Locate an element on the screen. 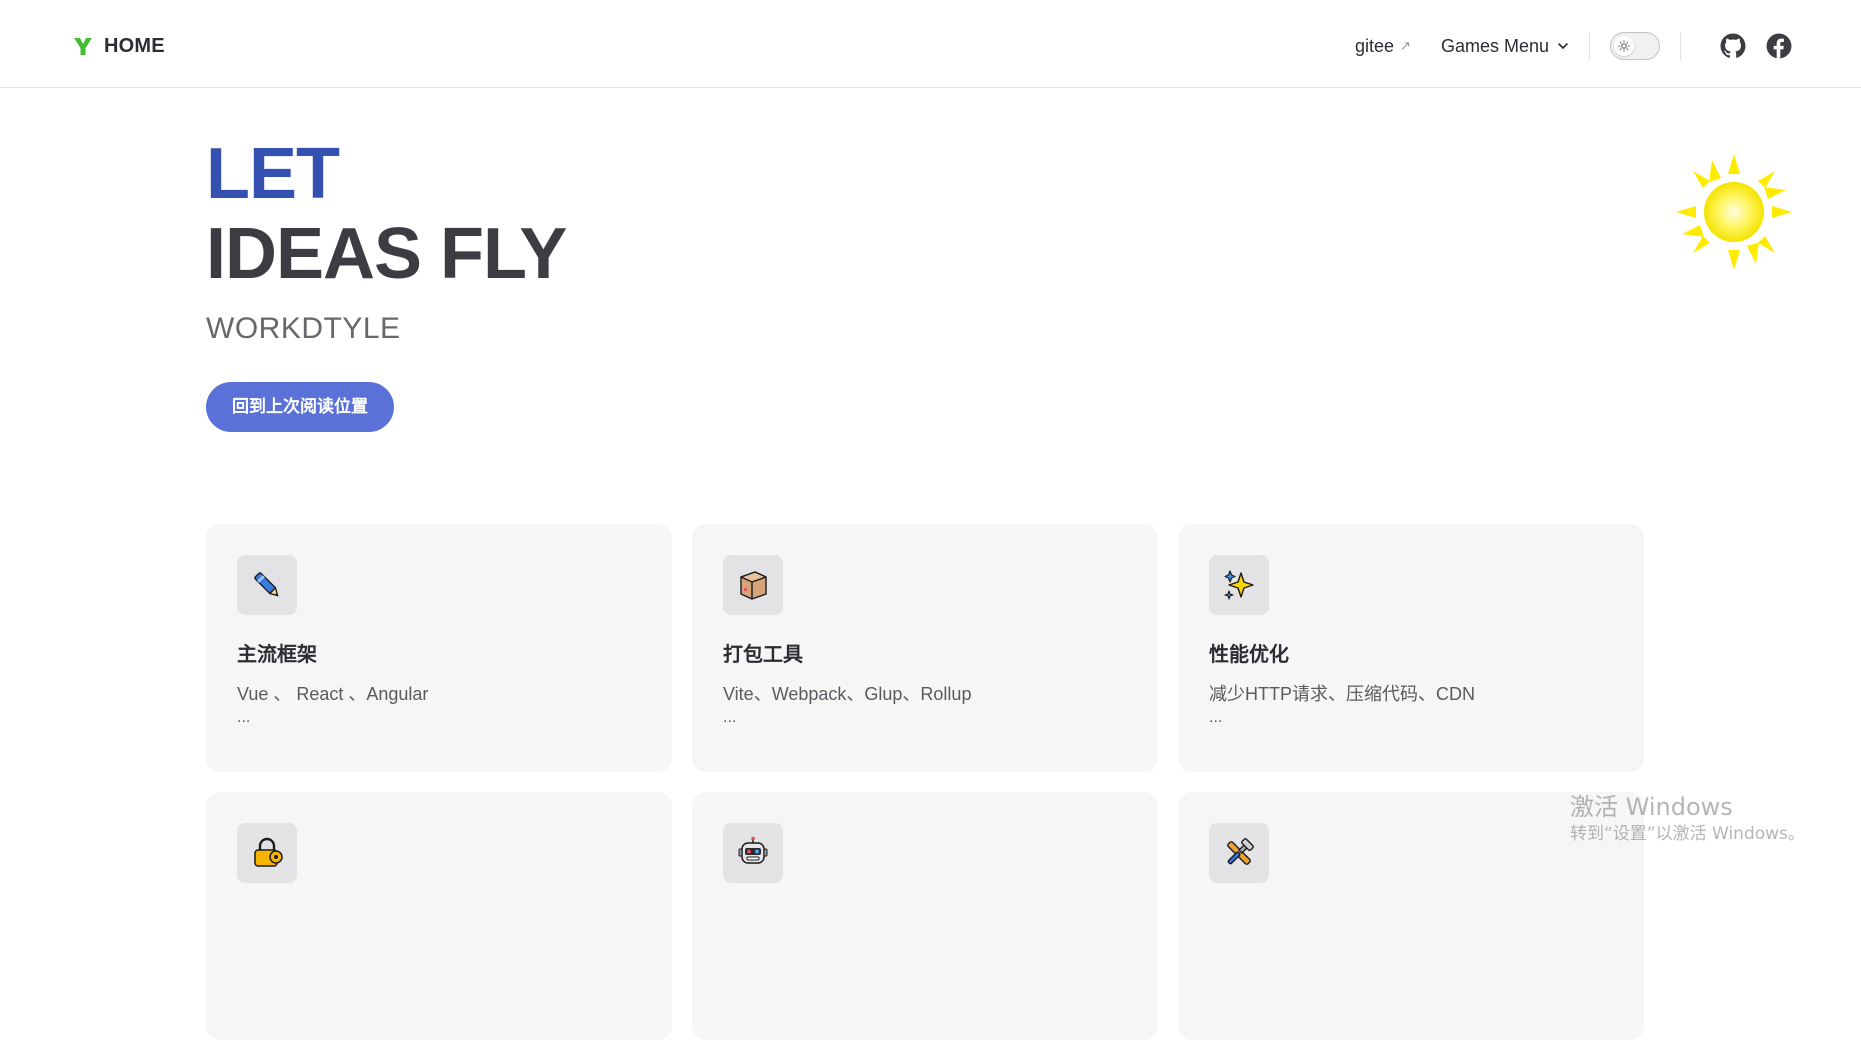 The height and width of the screenshot is (1040, 1861). hero-tagline: WORKDTYLE is located at coordinates (303, 328).